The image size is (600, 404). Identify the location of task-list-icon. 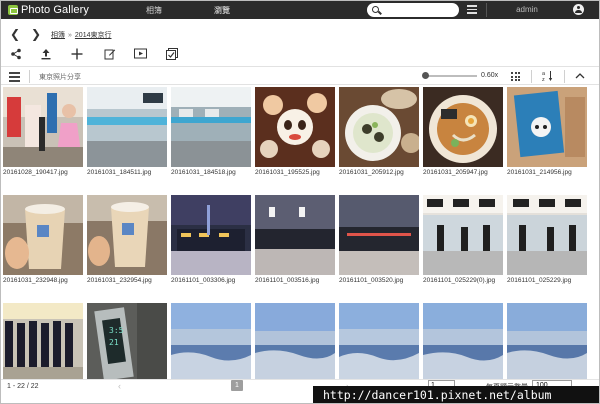
(472, 9).